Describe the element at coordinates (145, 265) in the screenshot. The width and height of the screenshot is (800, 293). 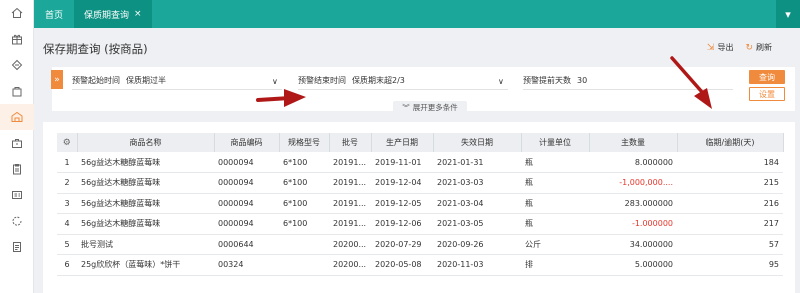
I see `cell-name: 25g欣欣杯（蓝莓味）*饼干` at that location.